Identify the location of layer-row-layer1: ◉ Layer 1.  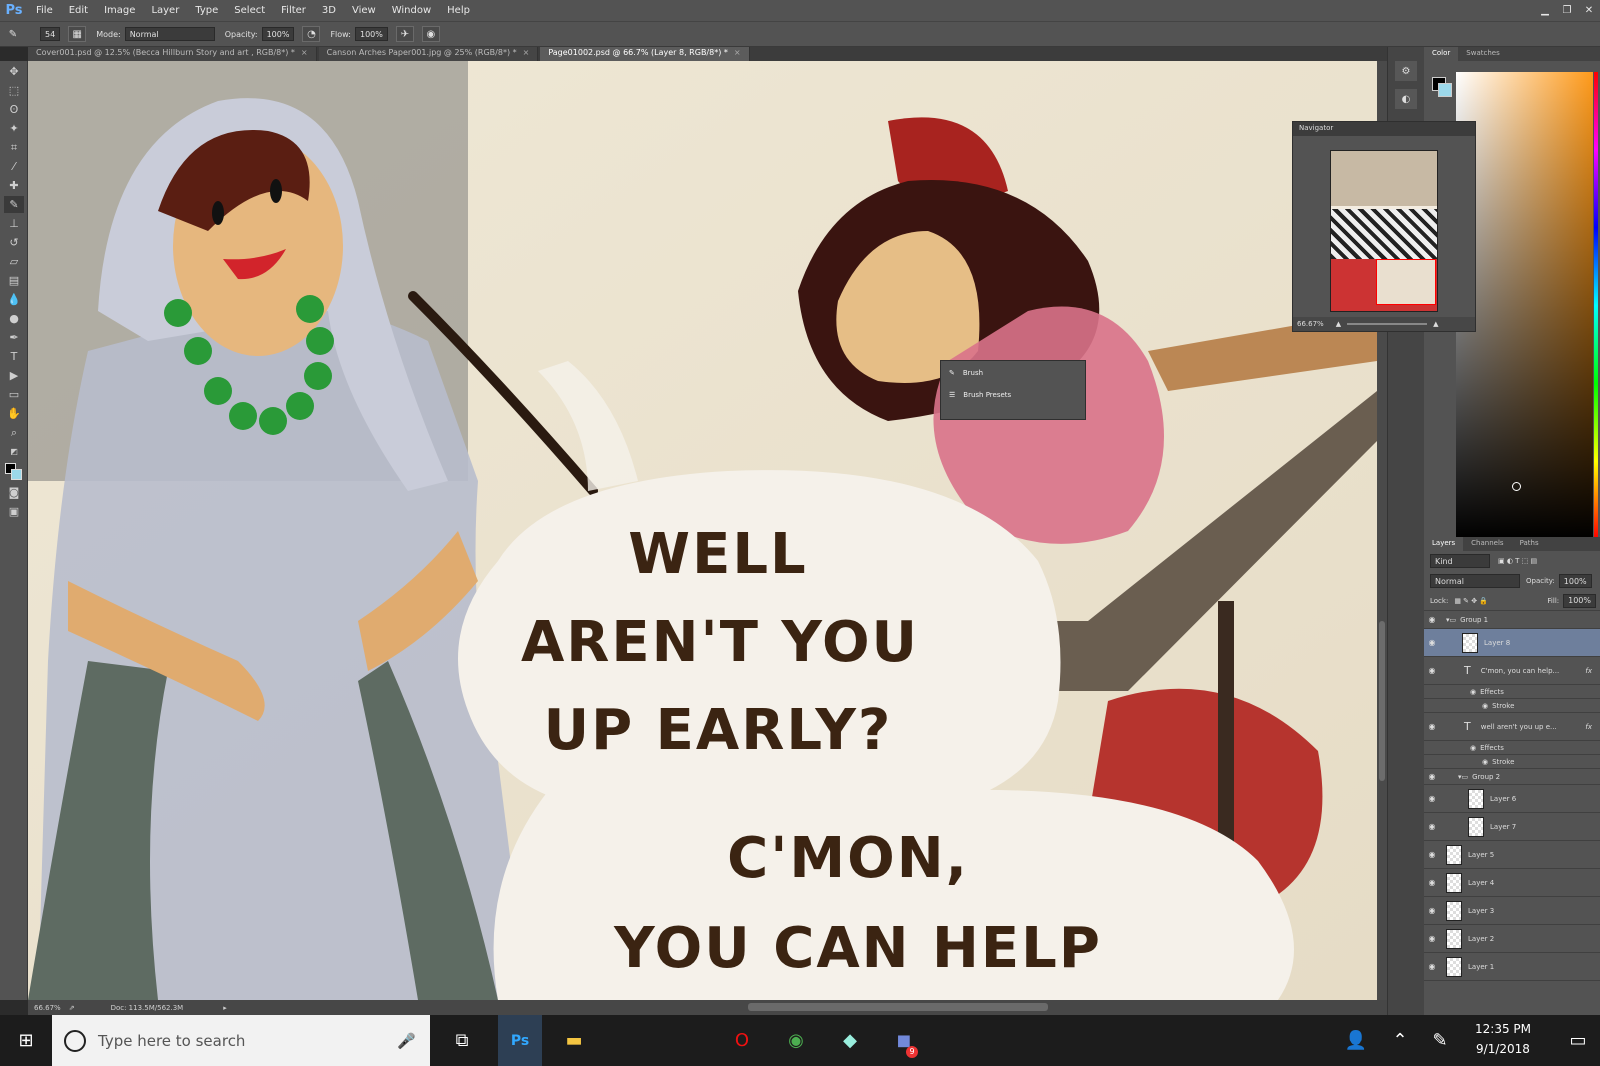
(1512, 967).